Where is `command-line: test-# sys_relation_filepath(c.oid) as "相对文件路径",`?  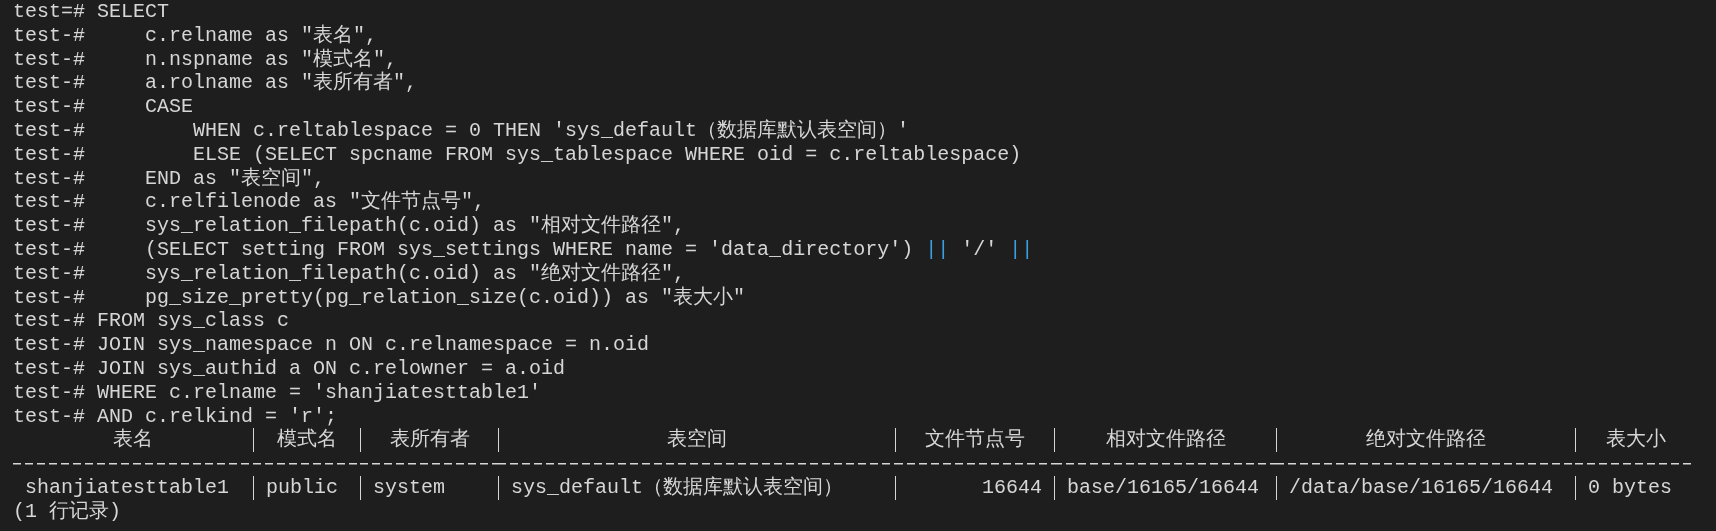
command-line: test-# sys_relation_filepath(c.oid) as "相对文件路径", is located at coordinates (350, 226).